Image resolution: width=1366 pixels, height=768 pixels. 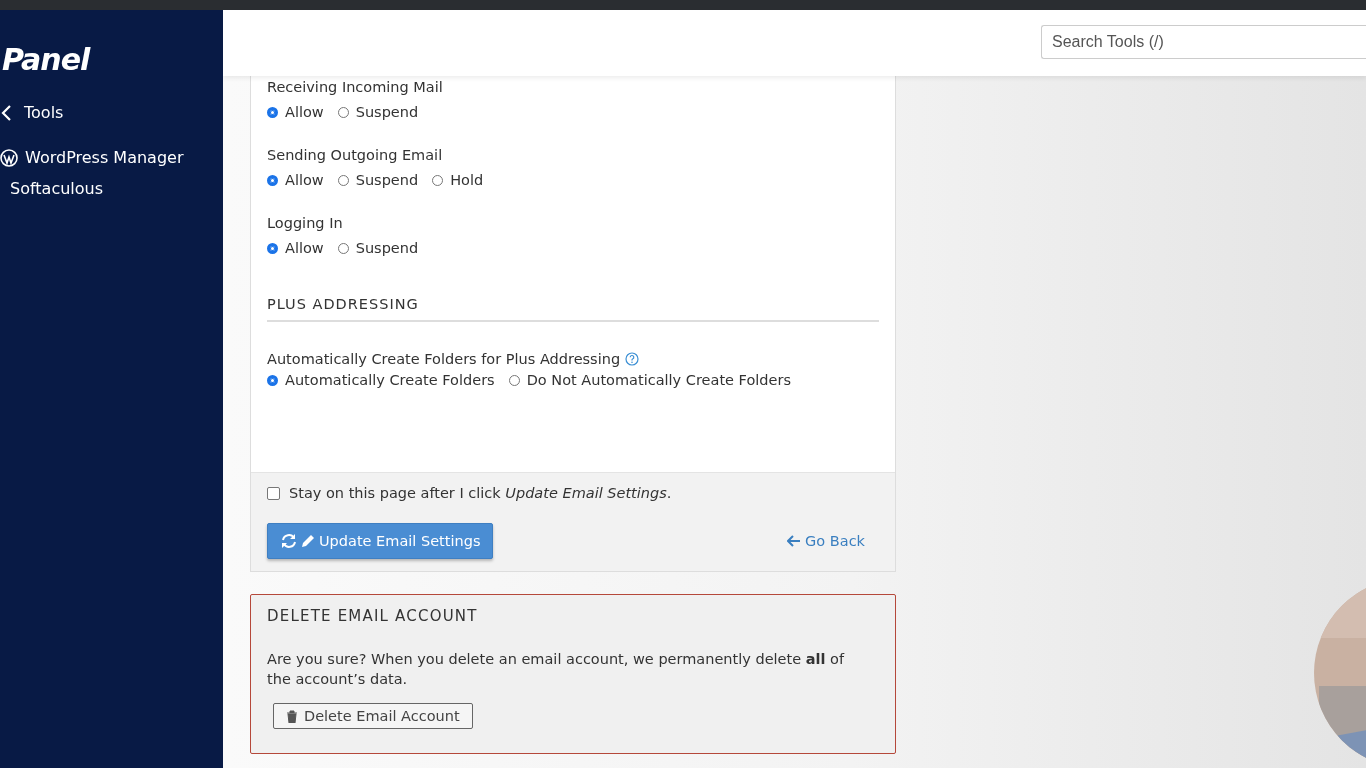 What do you see at coordinates (355, 87) in the screenshot?
I see `field-label: Receiving Incoming Mail` at bounding box center [355, 87].